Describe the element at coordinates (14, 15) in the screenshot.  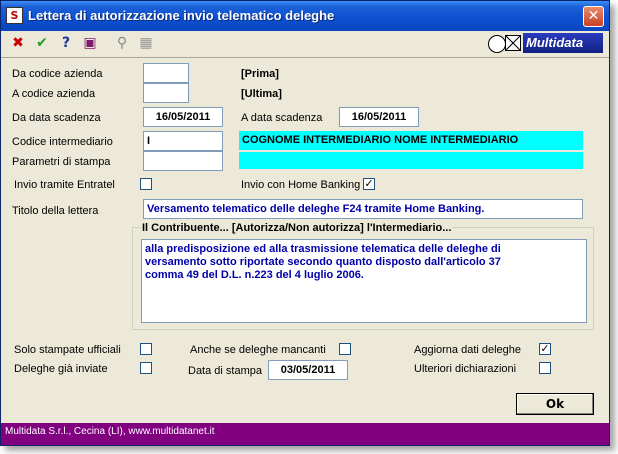
I see `app-icon: S` at that location.